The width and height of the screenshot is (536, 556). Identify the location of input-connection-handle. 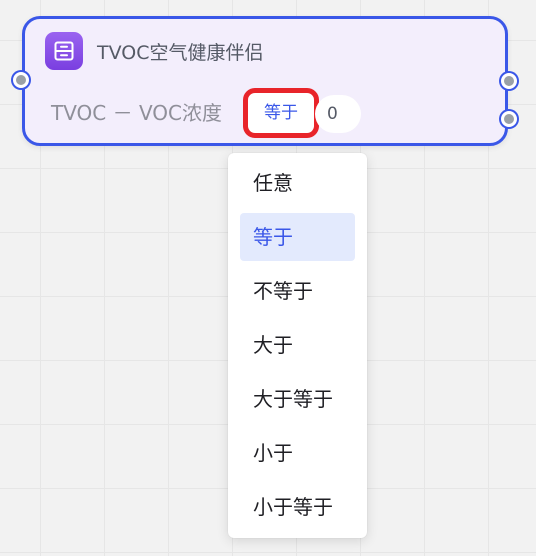
(21, 80).